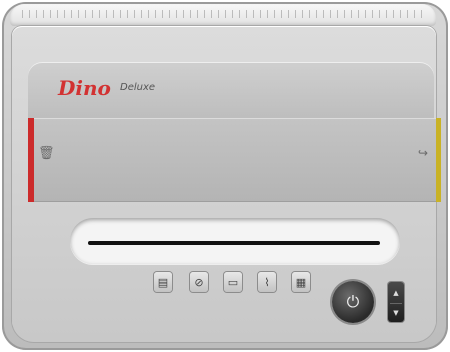  What do you see at coordinates (84, 88) in the screenshot?
I see `brand-logo: Dino` at bounding box center [84, 88].